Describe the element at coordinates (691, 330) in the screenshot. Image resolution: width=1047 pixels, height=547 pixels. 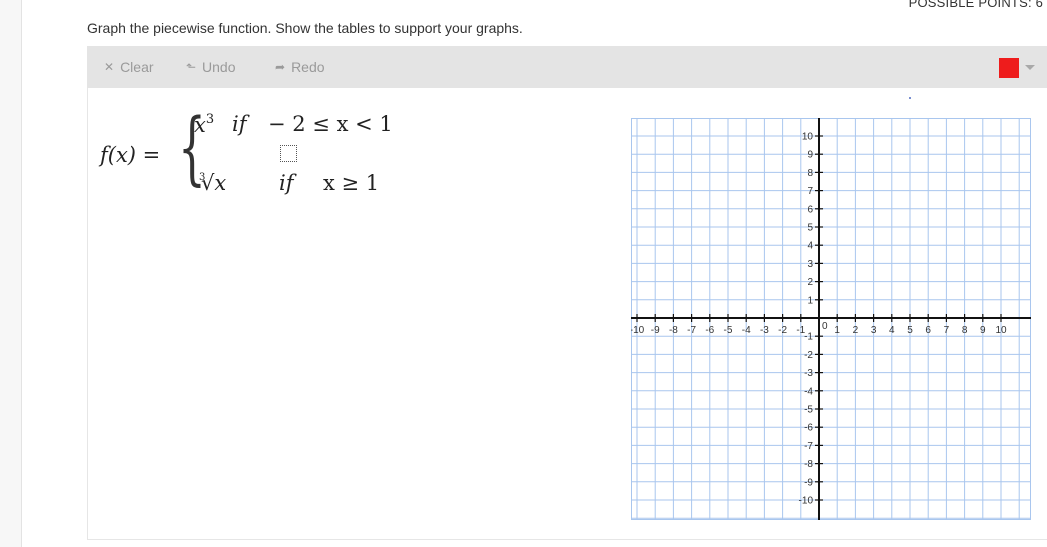
I see `x-tick-label: -7` at that location.